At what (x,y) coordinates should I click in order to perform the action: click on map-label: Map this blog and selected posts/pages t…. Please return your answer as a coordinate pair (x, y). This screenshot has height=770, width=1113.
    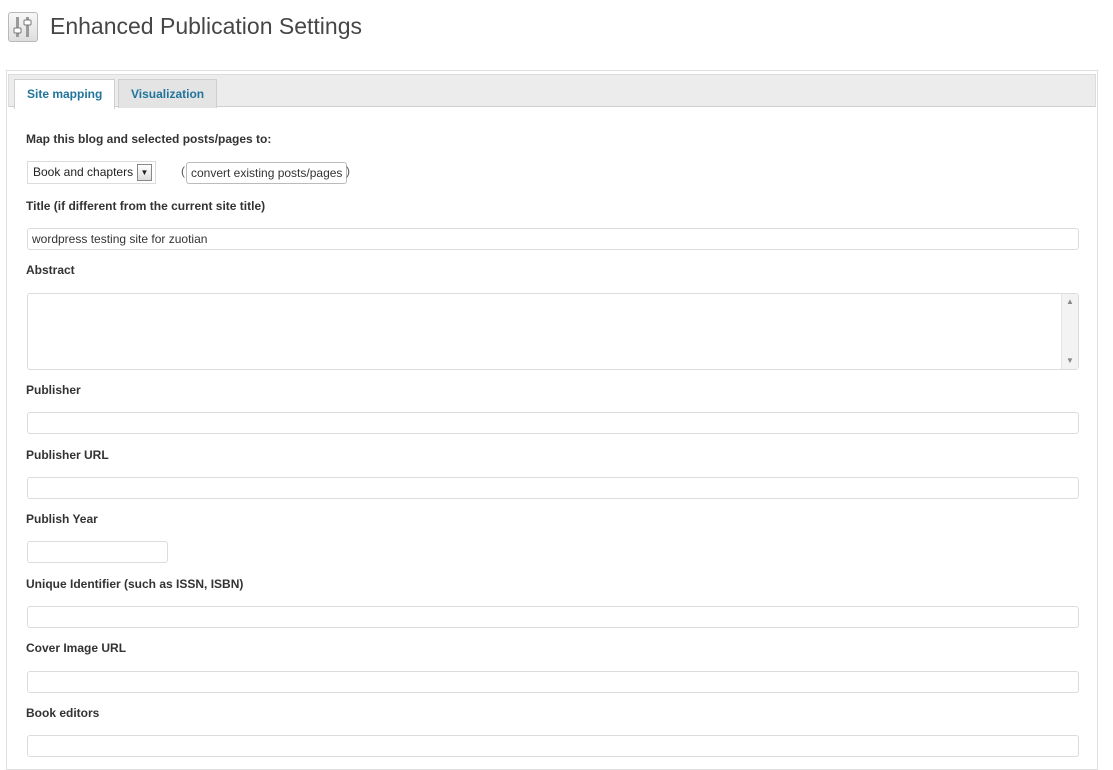
    Looking at the image, I should click on (149, 139).